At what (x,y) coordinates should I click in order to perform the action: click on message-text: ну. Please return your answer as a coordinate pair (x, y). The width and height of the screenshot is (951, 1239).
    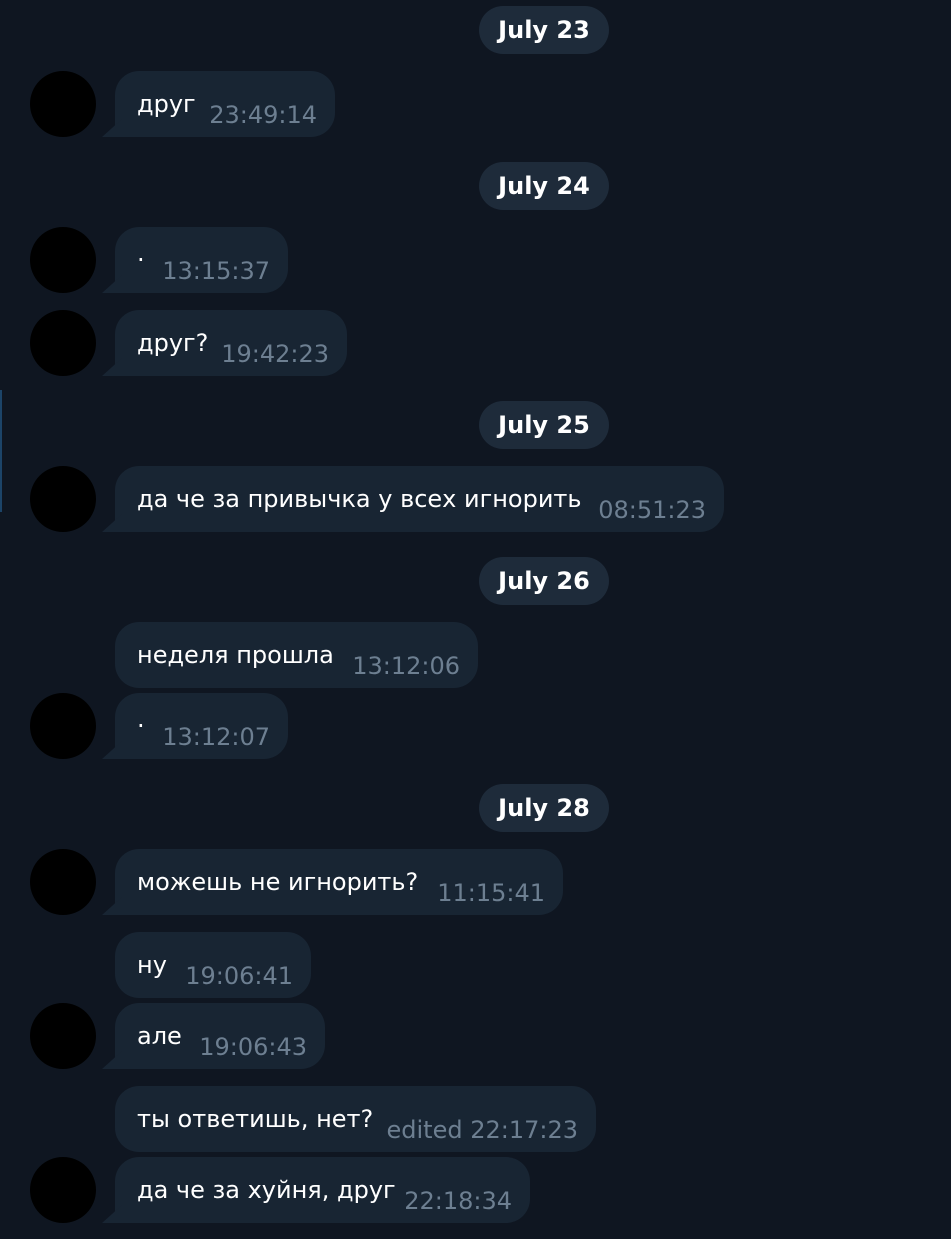
    Looking at the image, I should click on (152, 965).